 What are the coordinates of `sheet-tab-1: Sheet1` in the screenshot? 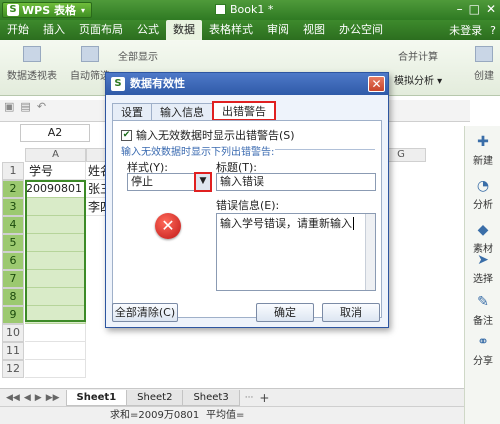 It's located at (96, 397).